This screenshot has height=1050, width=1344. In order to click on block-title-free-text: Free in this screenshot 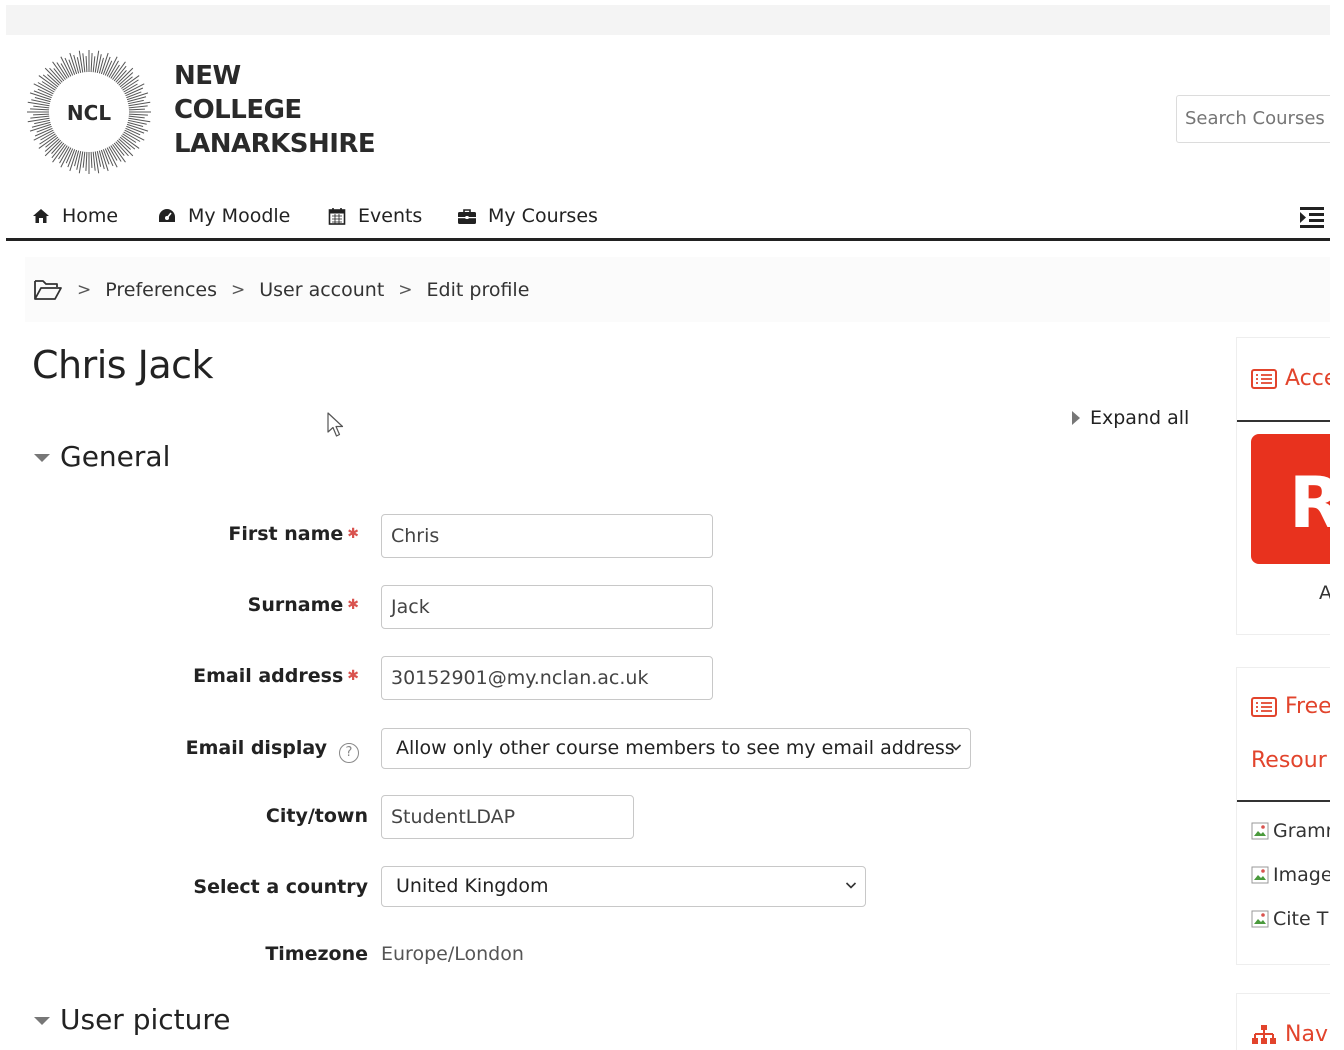, I will do `click(1307, 706)`.